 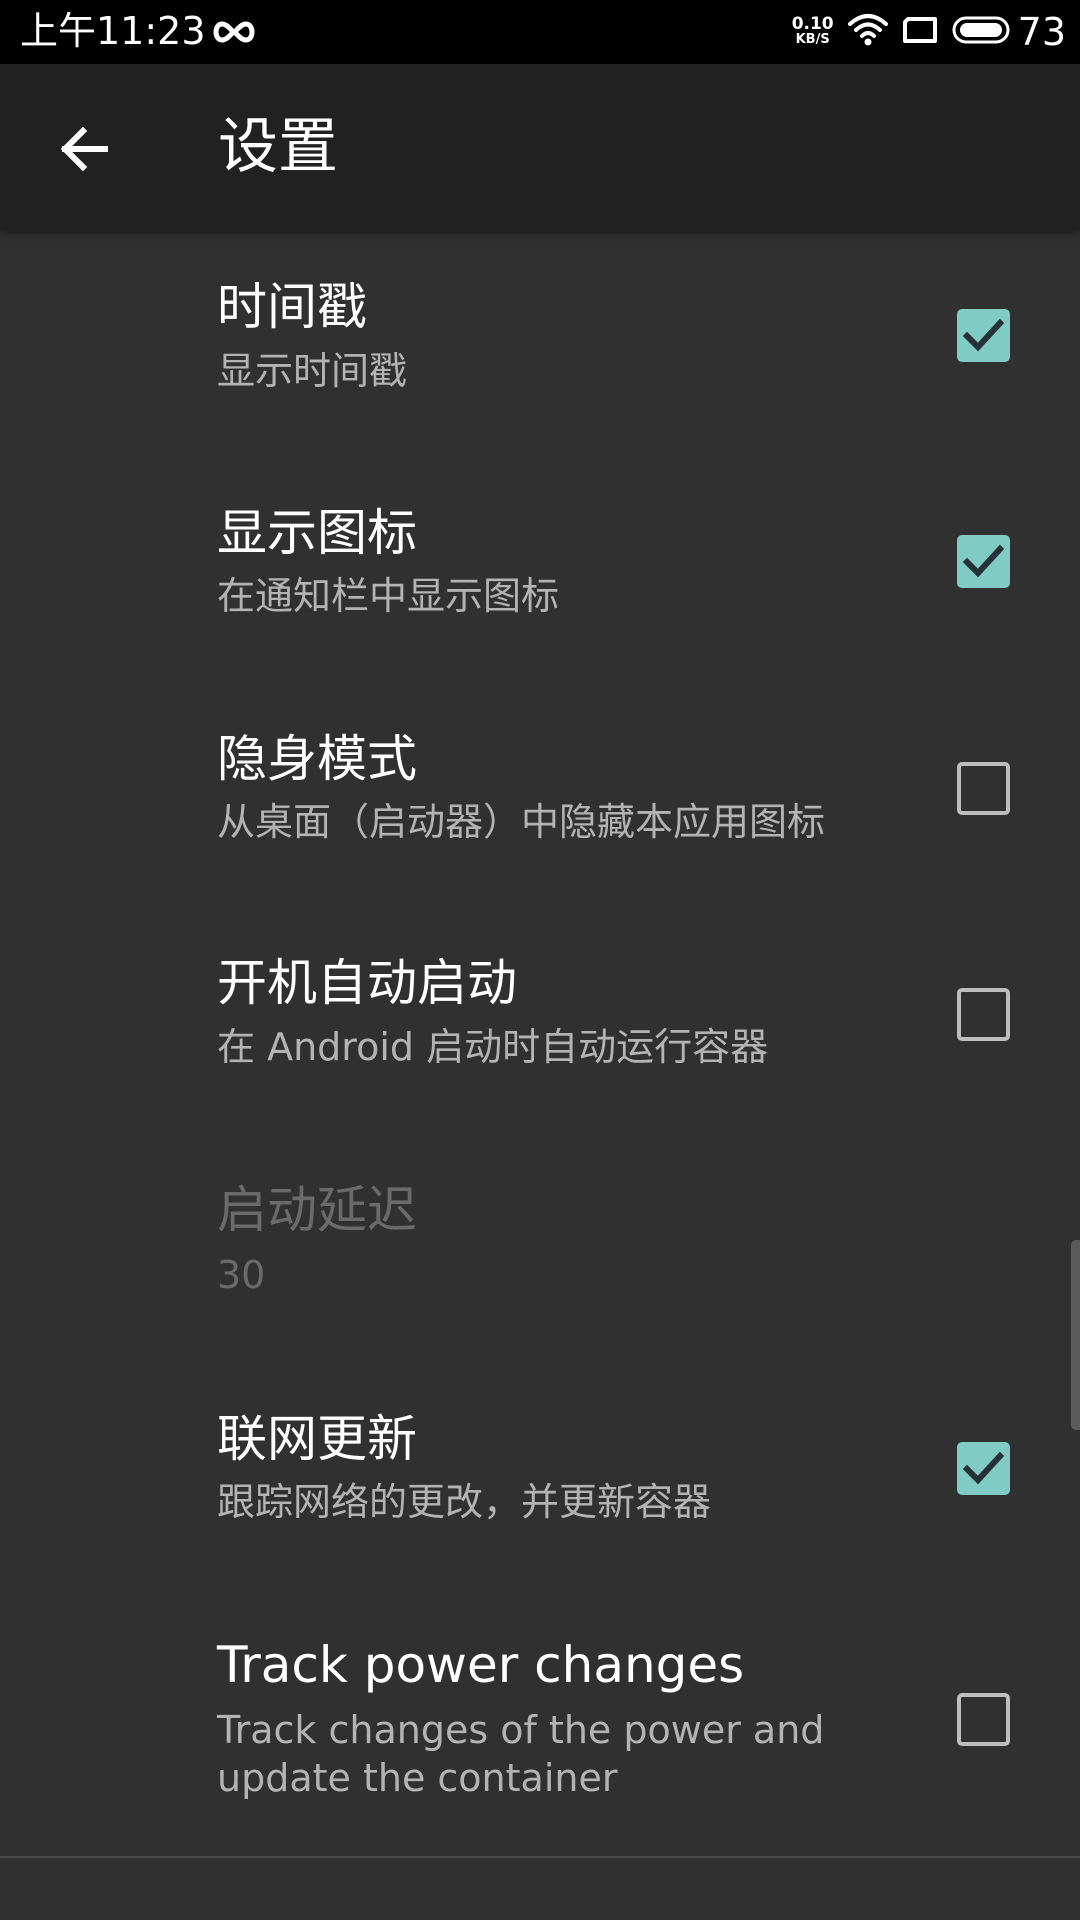 I want to click on network-speed: 0.10 KB/S, so click(x=813, y=32).